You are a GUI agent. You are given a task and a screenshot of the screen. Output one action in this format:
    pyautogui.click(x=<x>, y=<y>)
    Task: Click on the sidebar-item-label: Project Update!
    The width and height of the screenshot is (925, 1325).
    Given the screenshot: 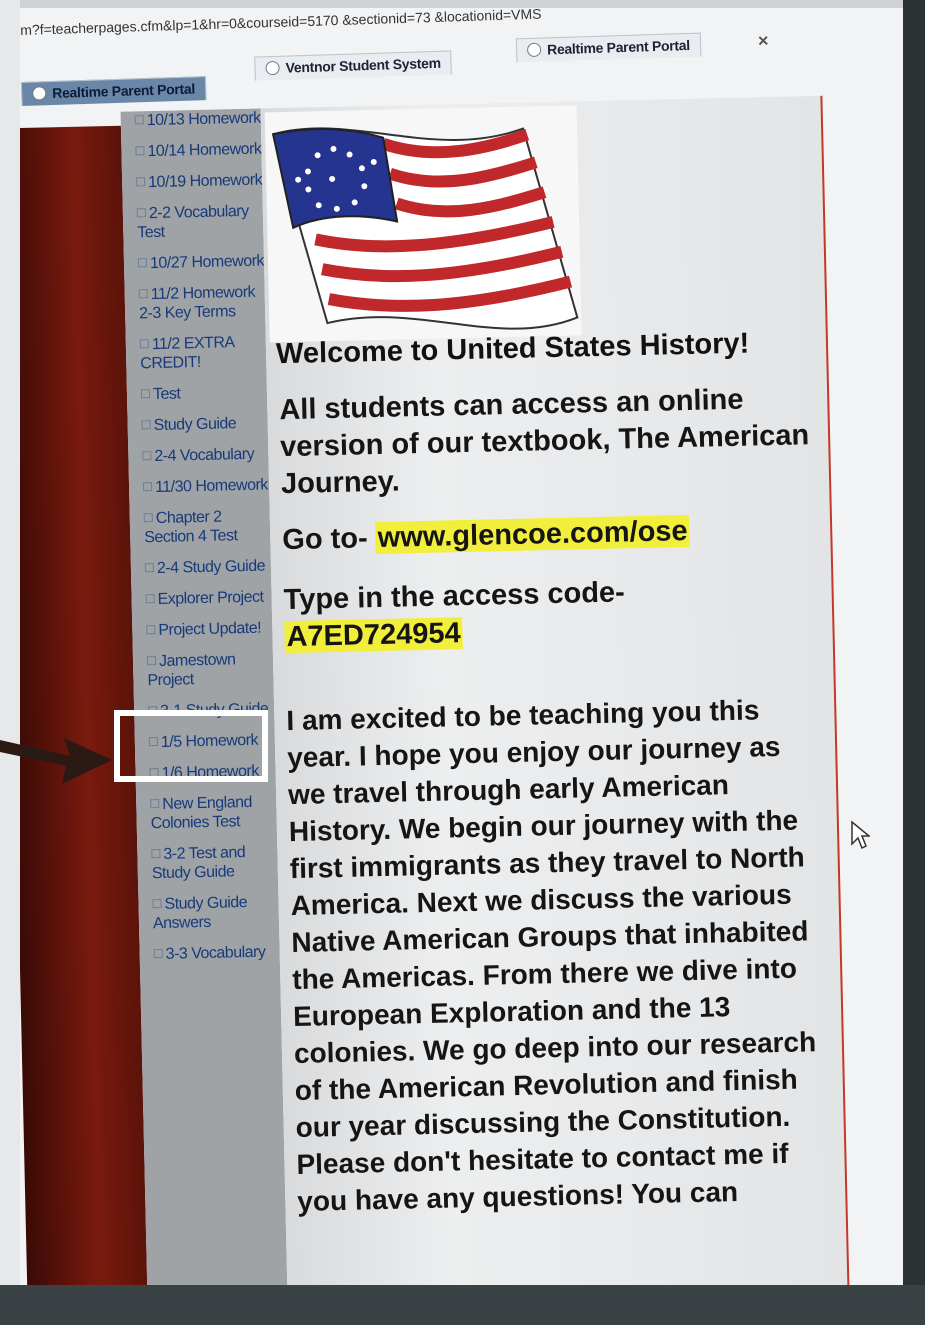 What is the action you would take?
    pyautogui.click(x=210, y=629)
    